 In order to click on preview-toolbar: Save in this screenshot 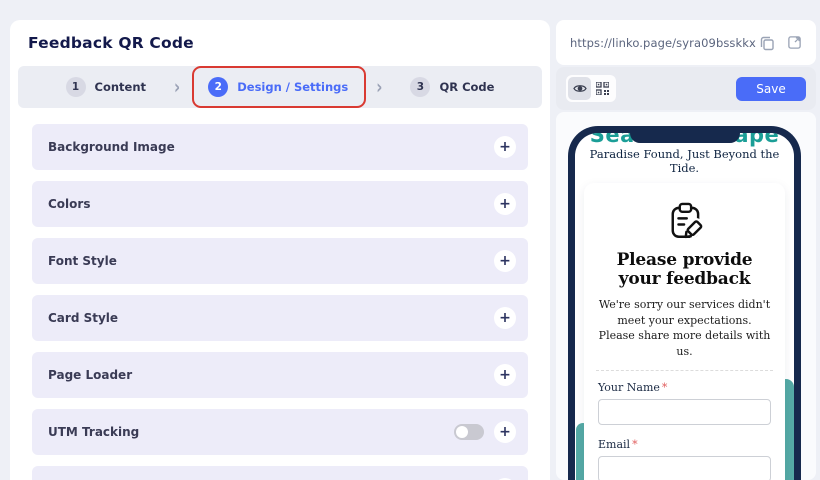, I will do `click(686, 88)`.